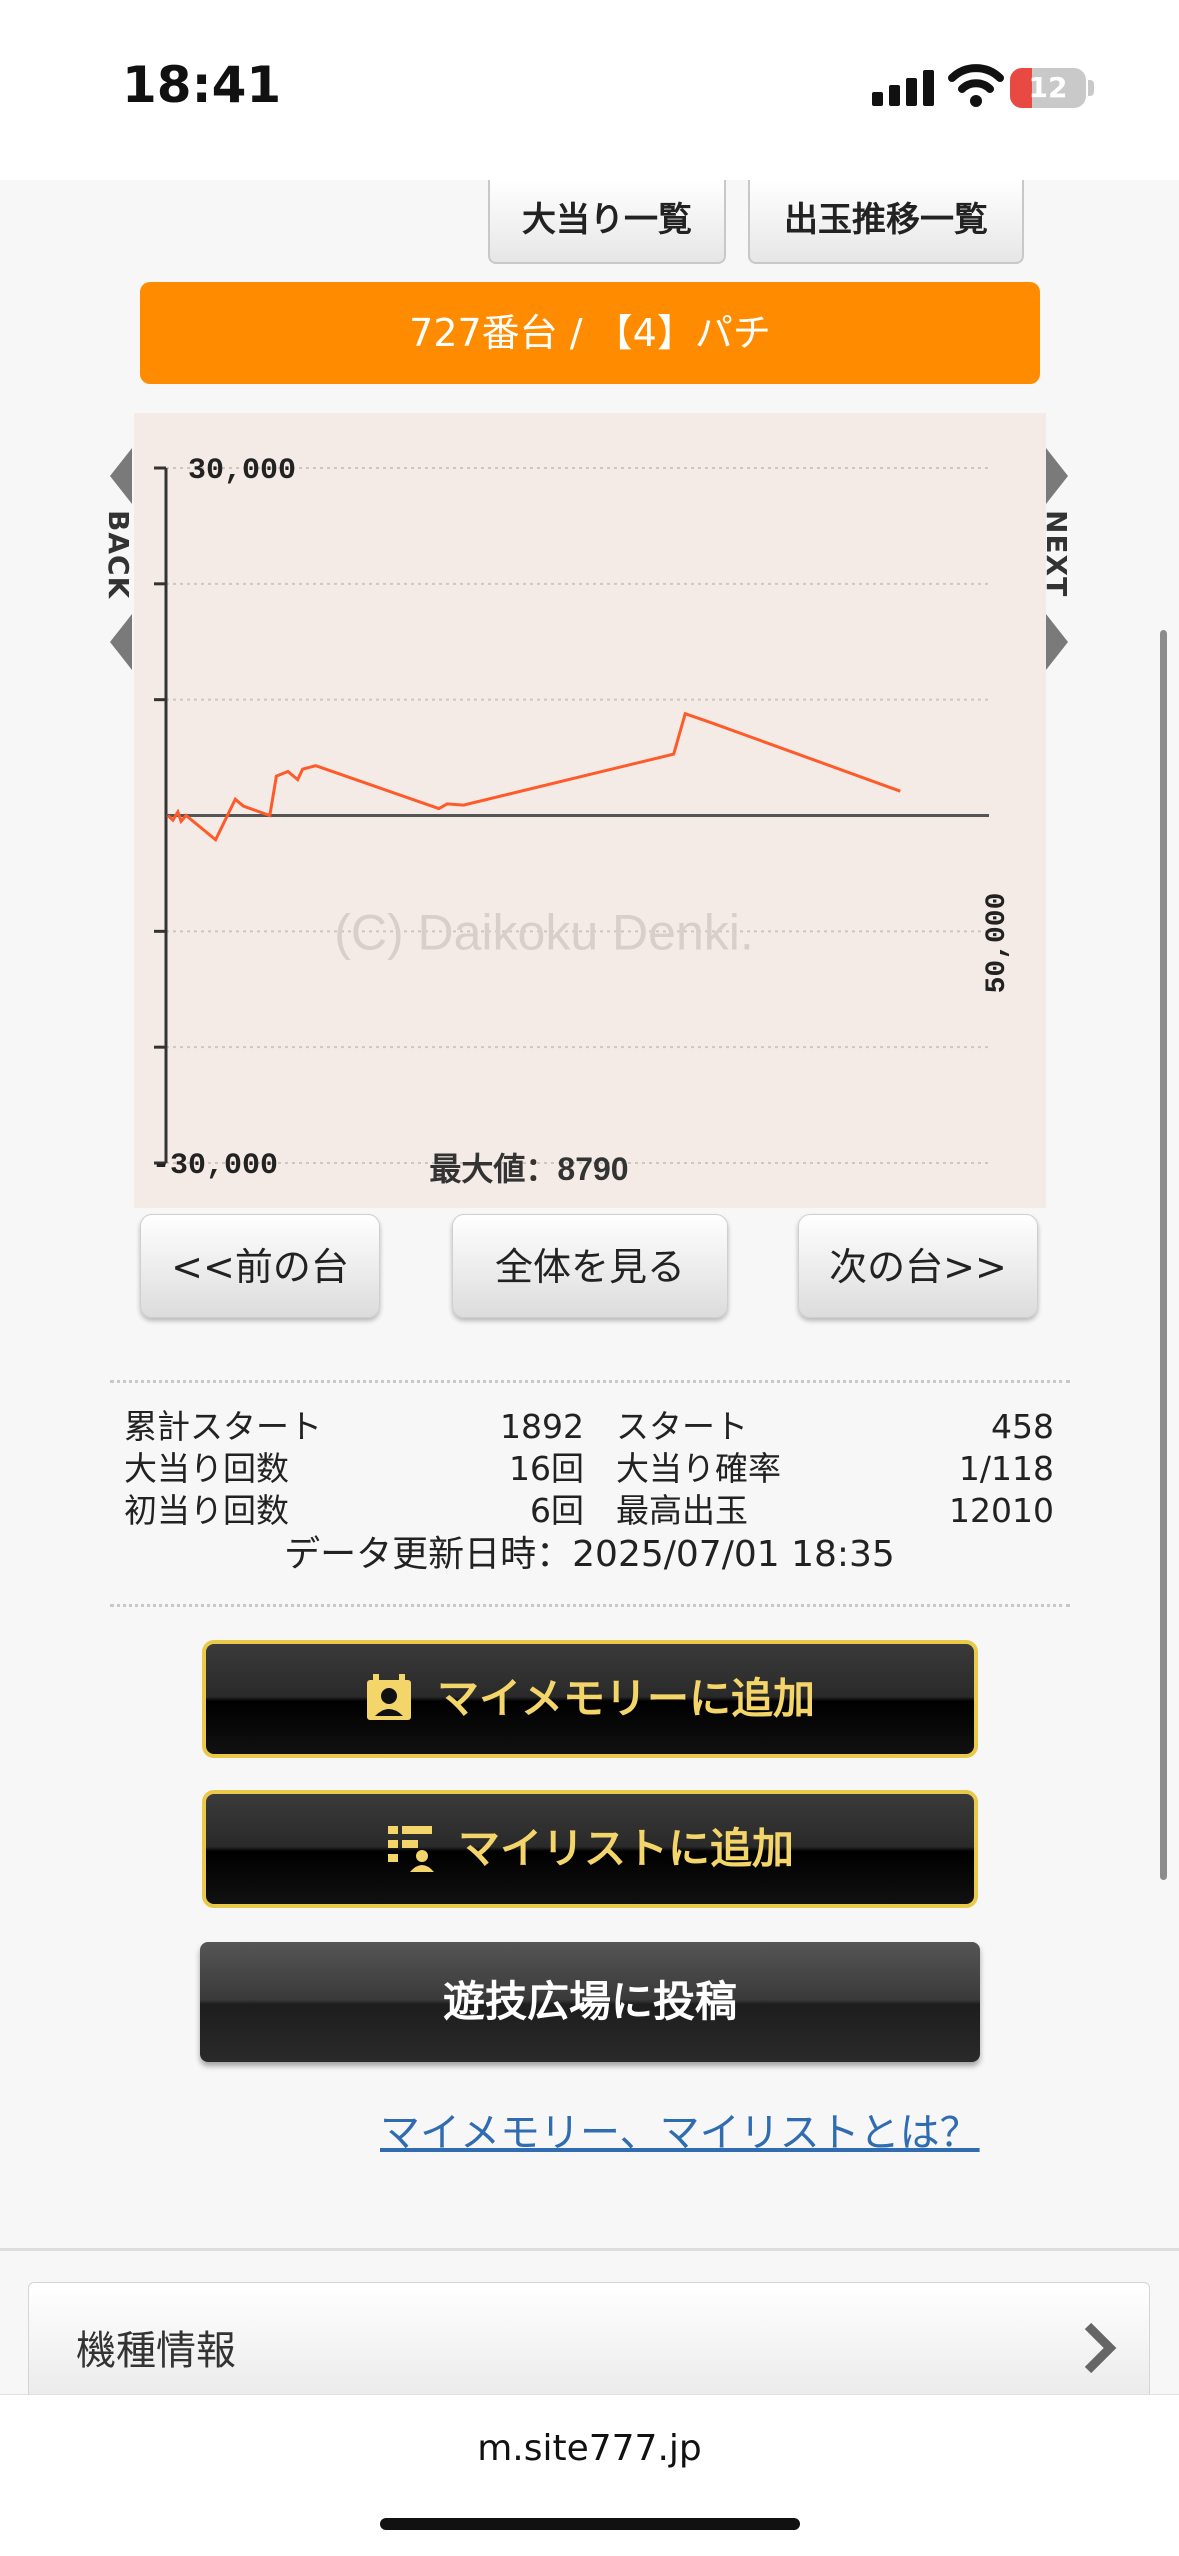  Describe the element at coordinates (698, 1468) in the screenshot. I see `probability-label: 大当り確率` at that location.